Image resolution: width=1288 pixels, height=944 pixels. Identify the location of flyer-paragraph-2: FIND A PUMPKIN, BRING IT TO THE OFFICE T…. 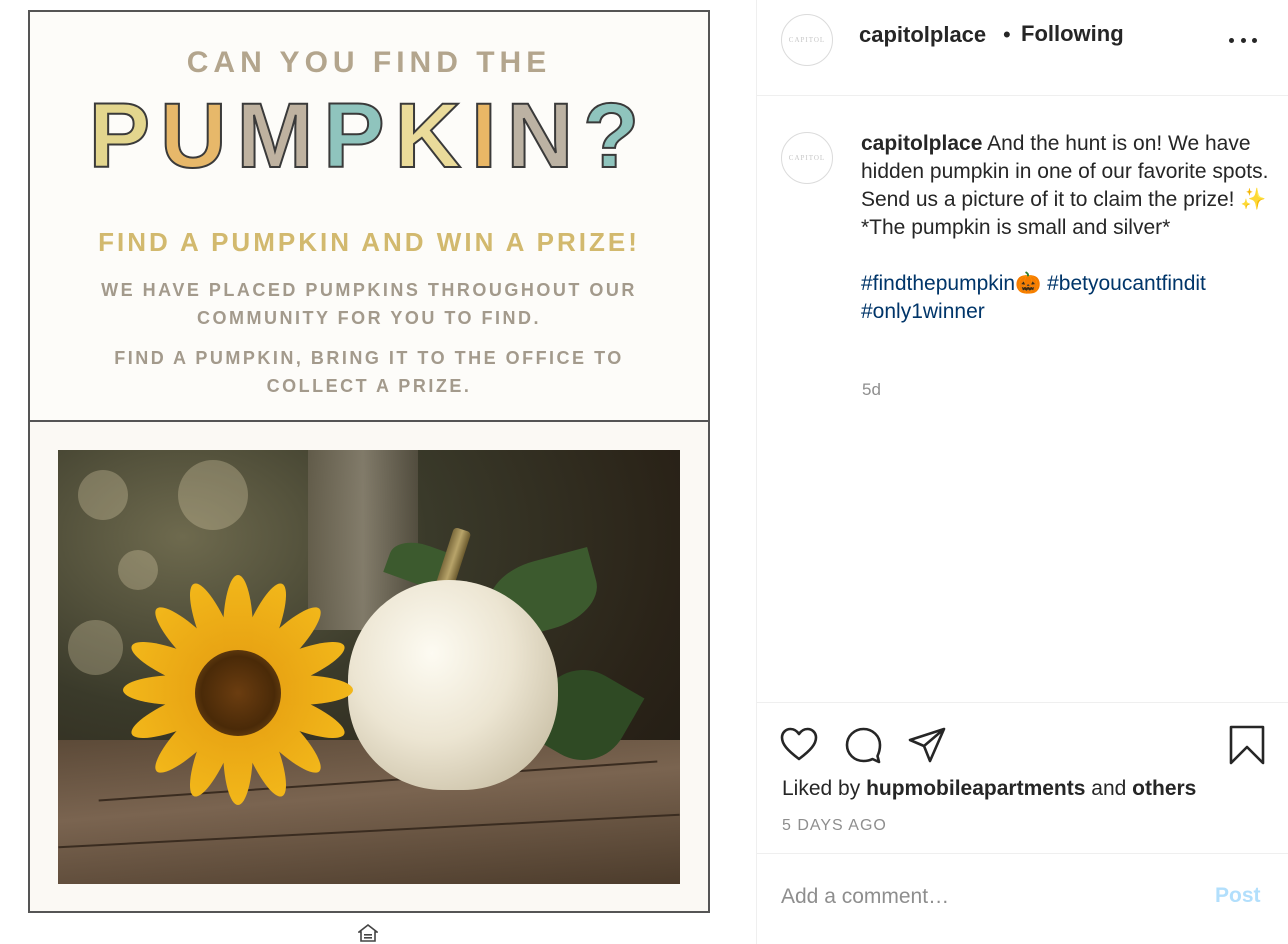
(369, 372).